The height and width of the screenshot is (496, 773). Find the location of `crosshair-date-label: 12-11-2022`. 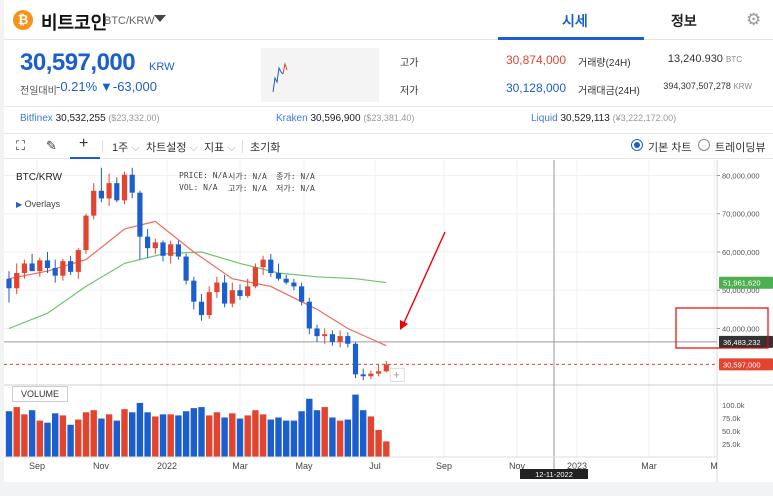

crosshair-date-label: 12-11-2022 is located at coordinates (554, 474).